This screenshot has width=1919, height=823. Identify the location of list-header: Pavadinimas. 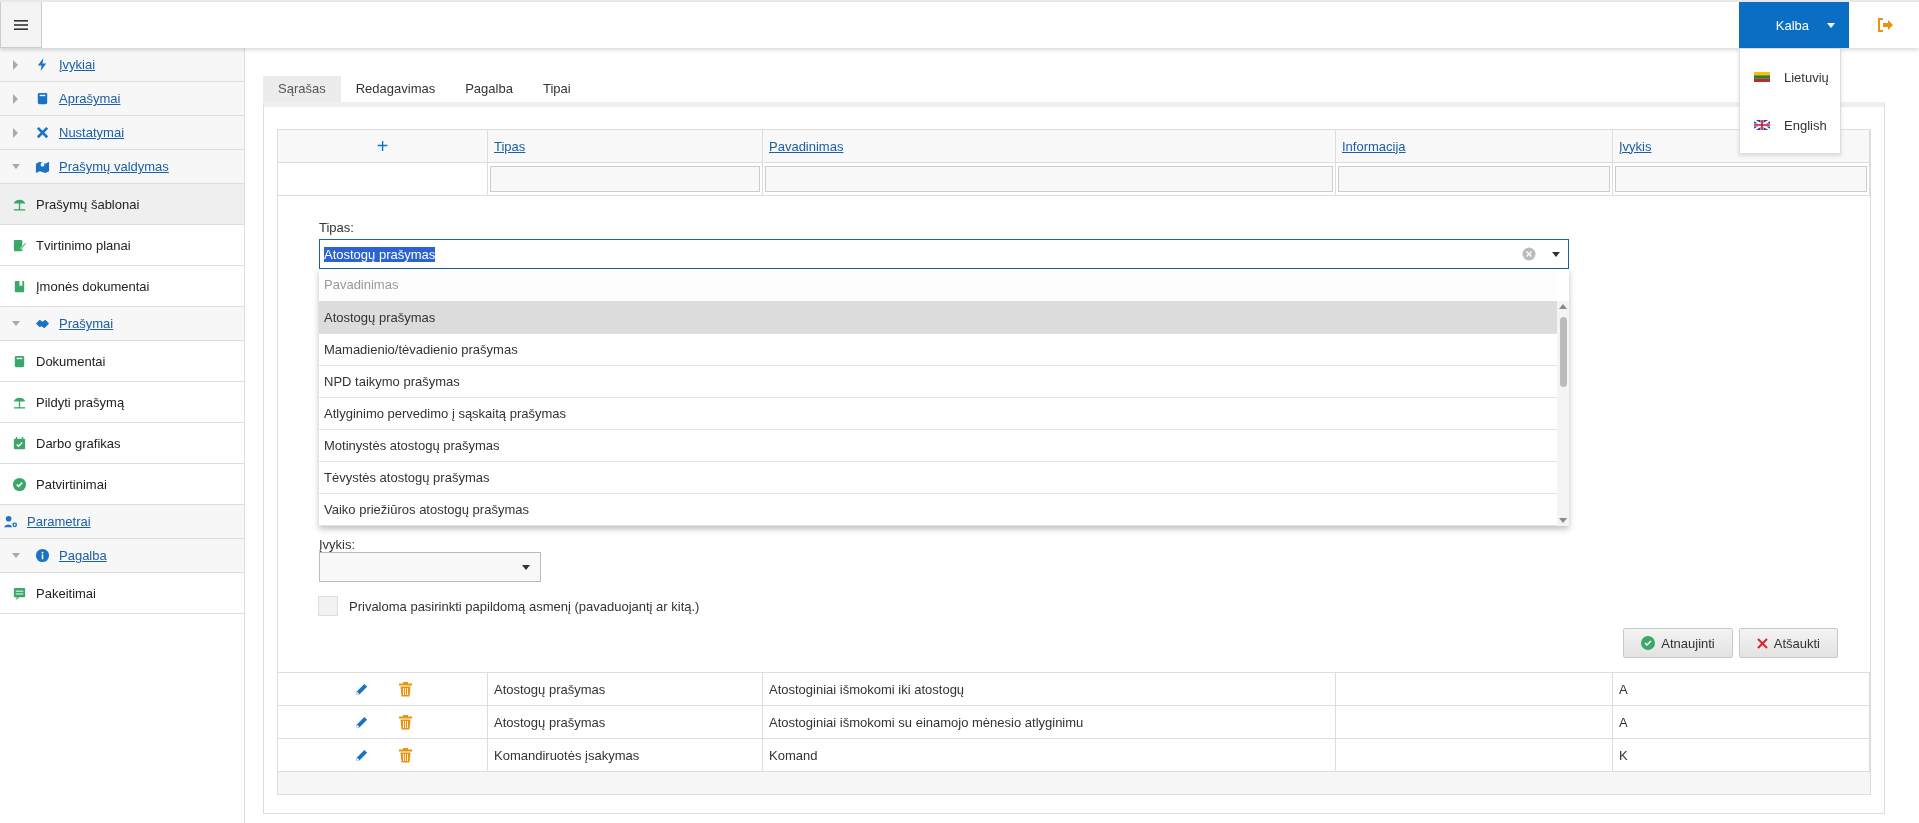
(938, 285).